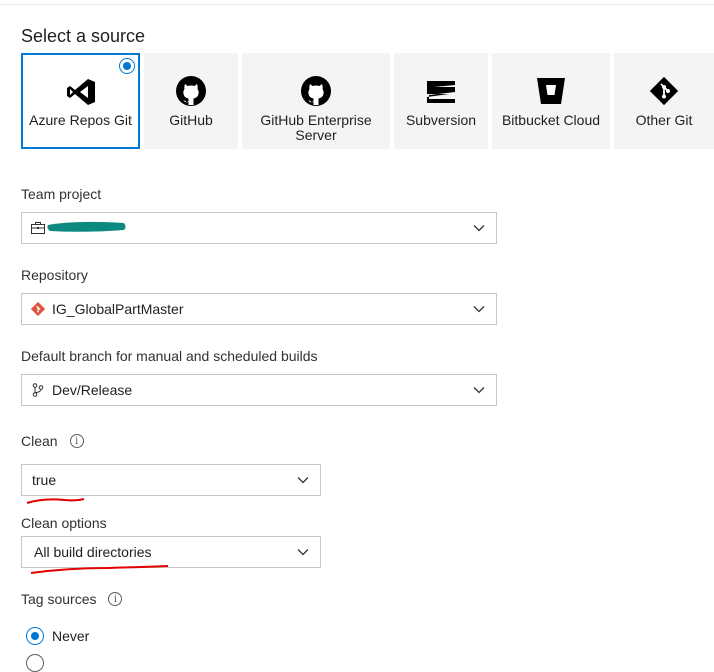 This screenshot has height=672, width=714. Describe the element at coordinates (80, 120) in the screenshot. I see `source-label: Azure Repos Git` at that location.